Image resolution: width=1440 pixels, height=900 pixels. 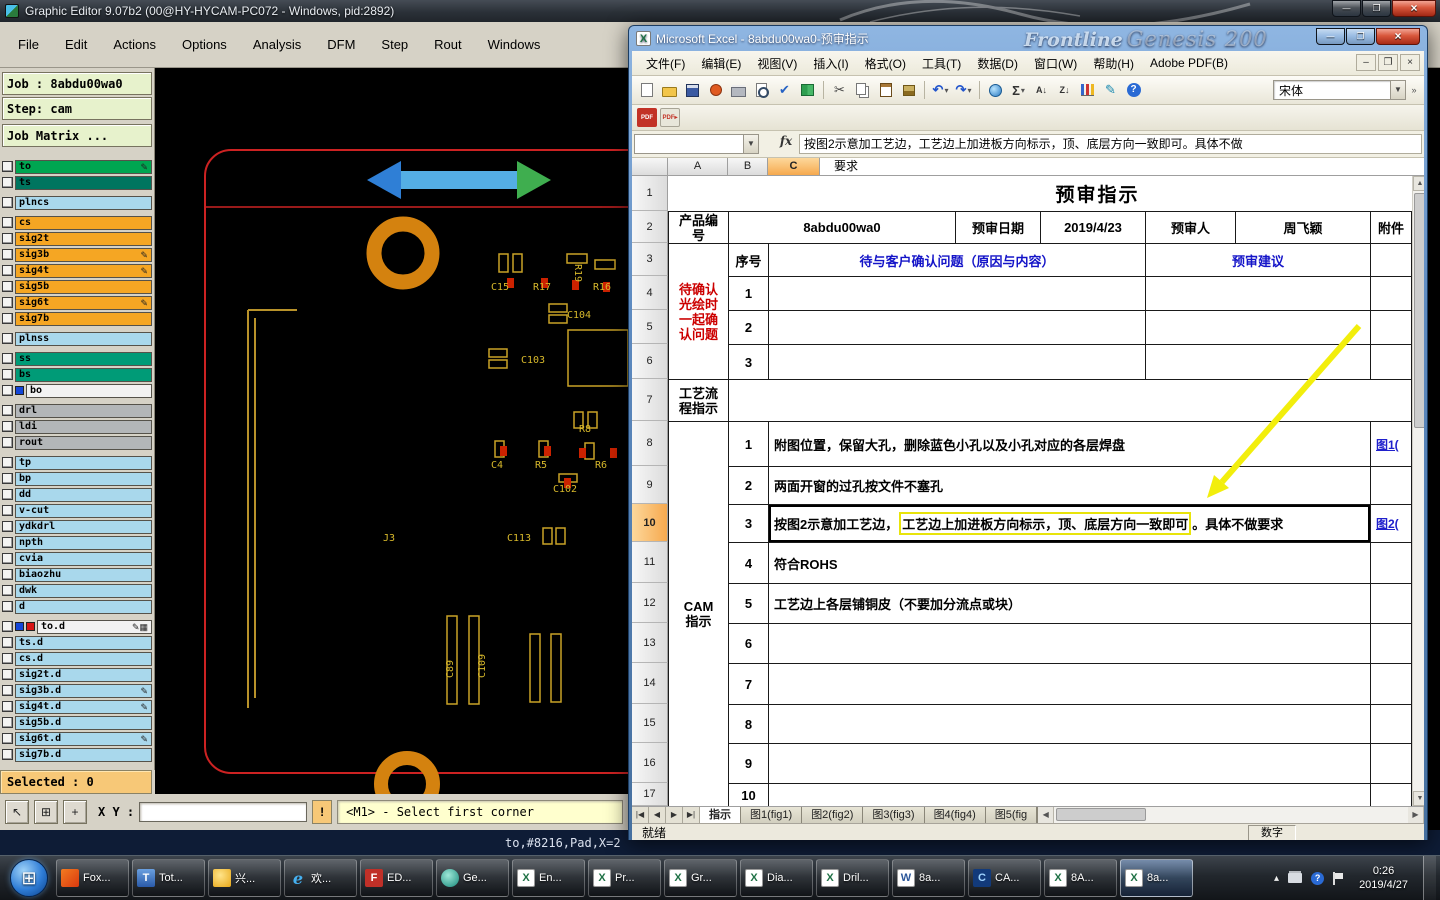 I want to click on layer-row-dwk: dwk, so click(x=77, y=590).